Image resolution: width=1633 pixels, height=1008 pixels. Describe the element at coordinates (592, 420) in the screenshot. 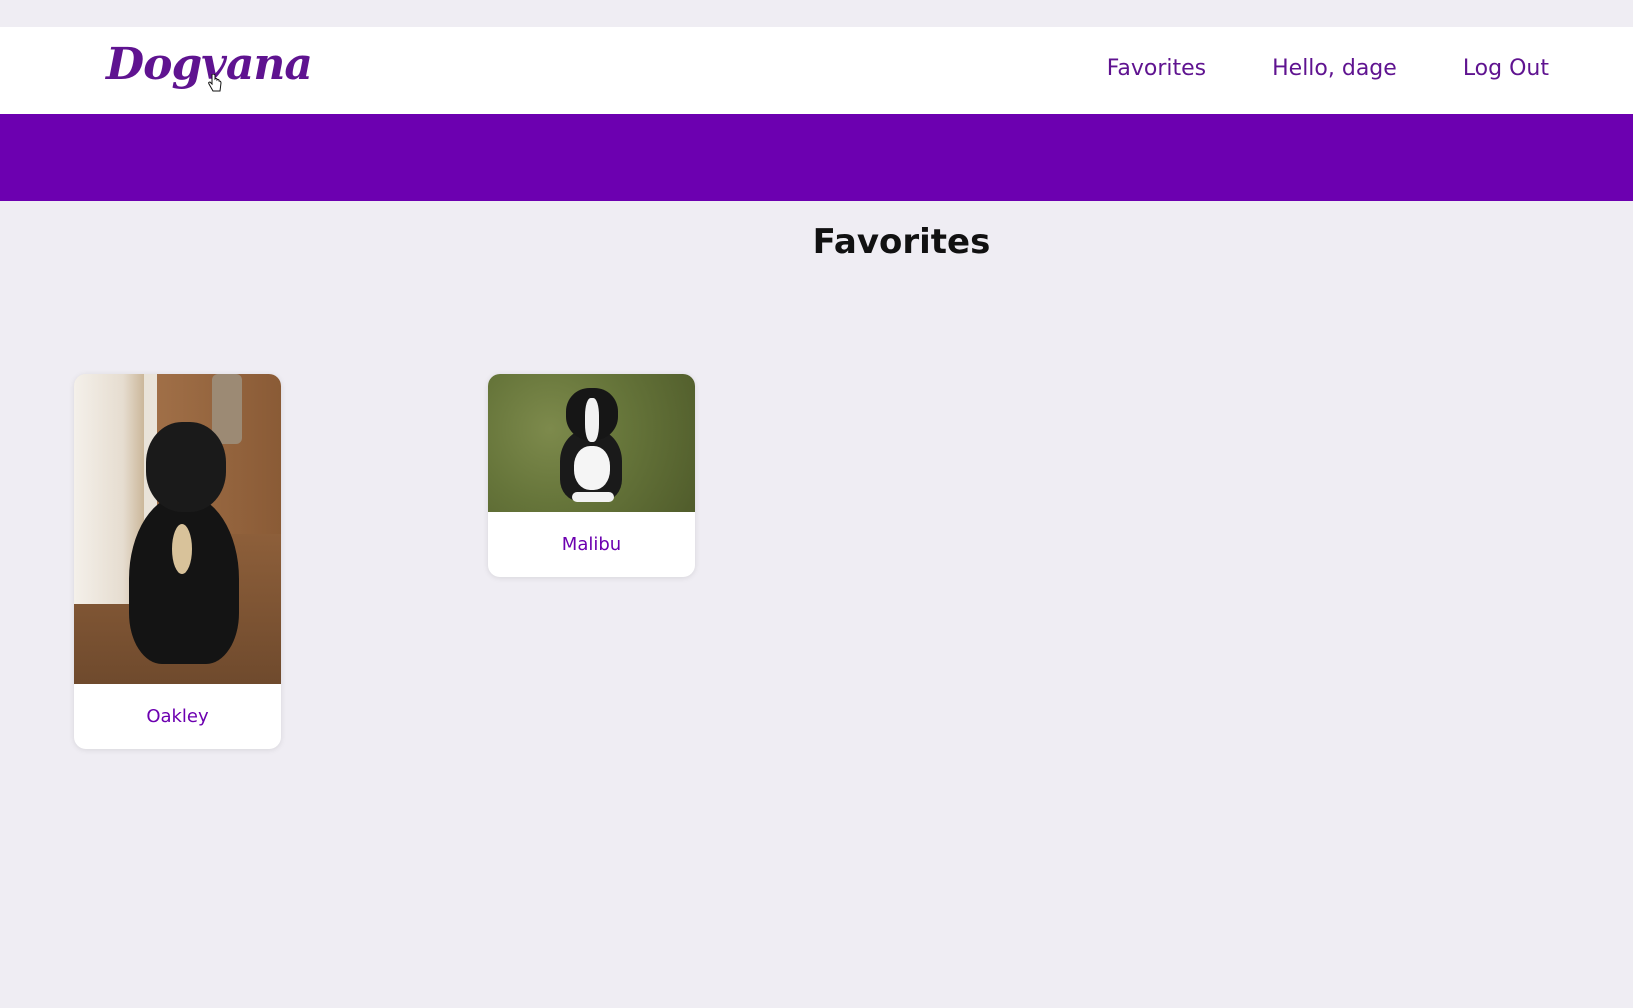

I see `dog-blaze` at that location.